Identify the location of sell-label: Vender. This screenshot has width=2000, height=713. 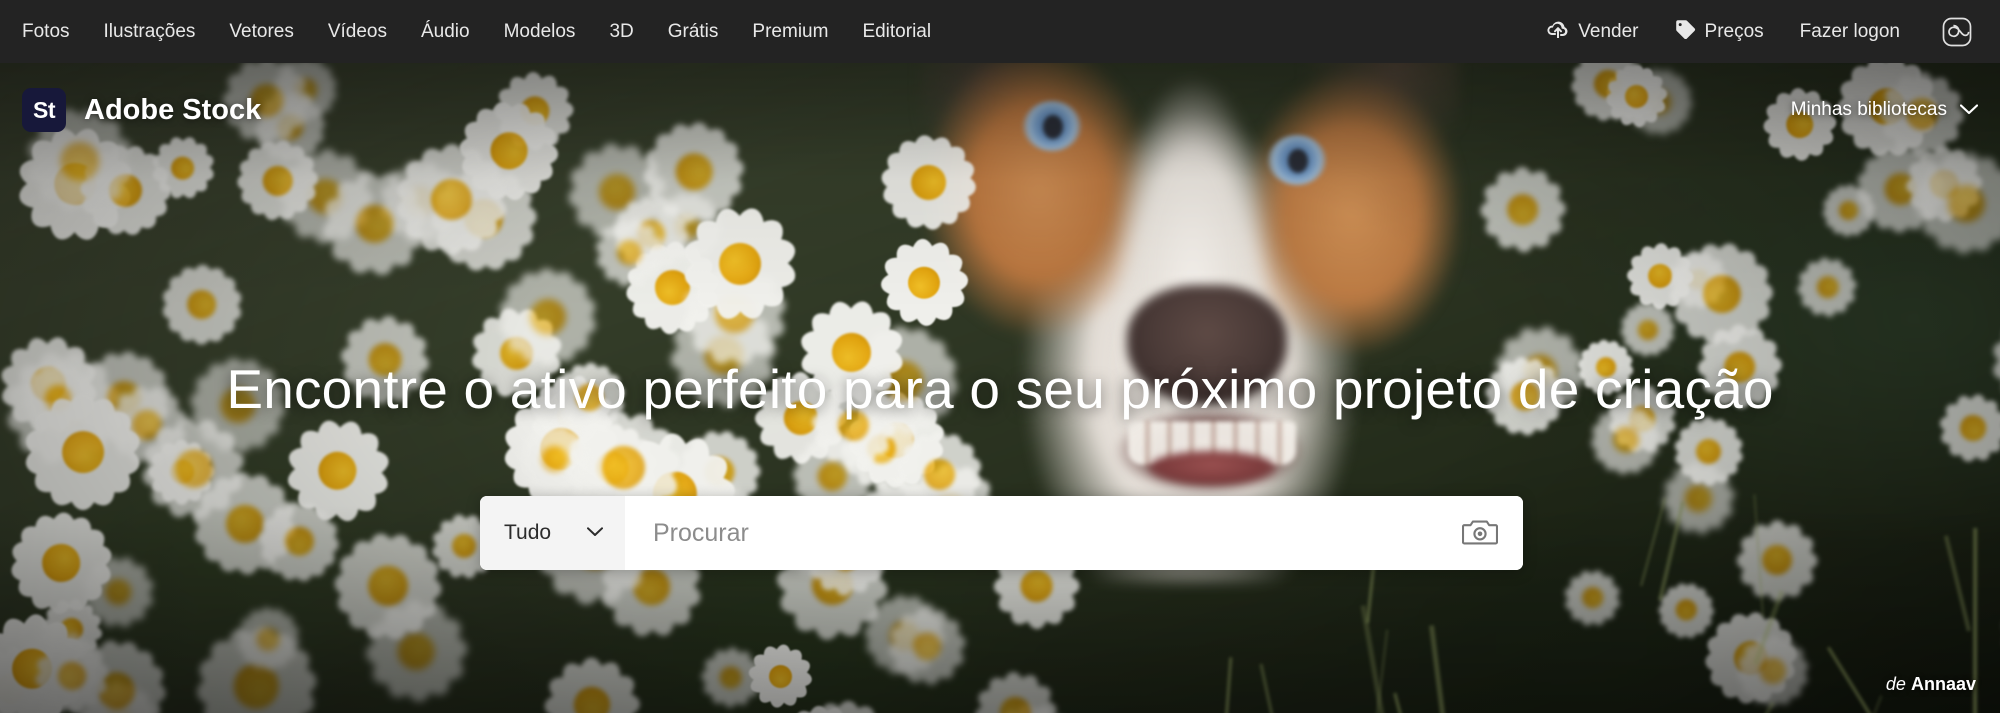
(1608, 31).